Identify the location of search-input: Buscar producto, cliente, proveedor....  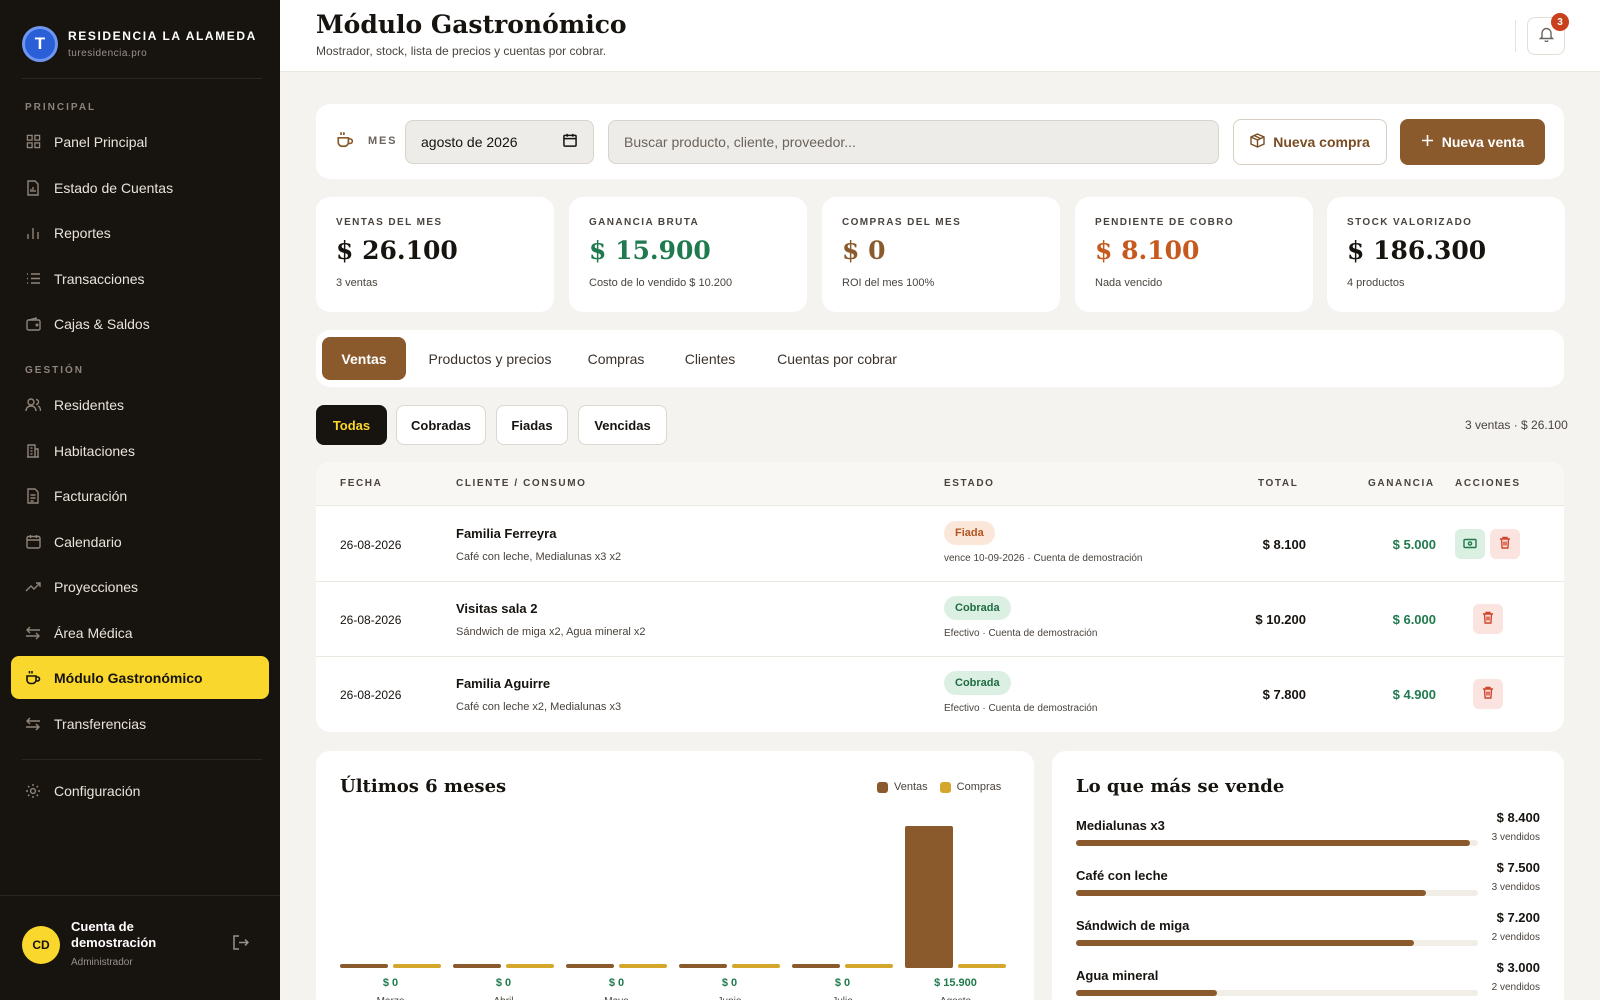
(913, 142).